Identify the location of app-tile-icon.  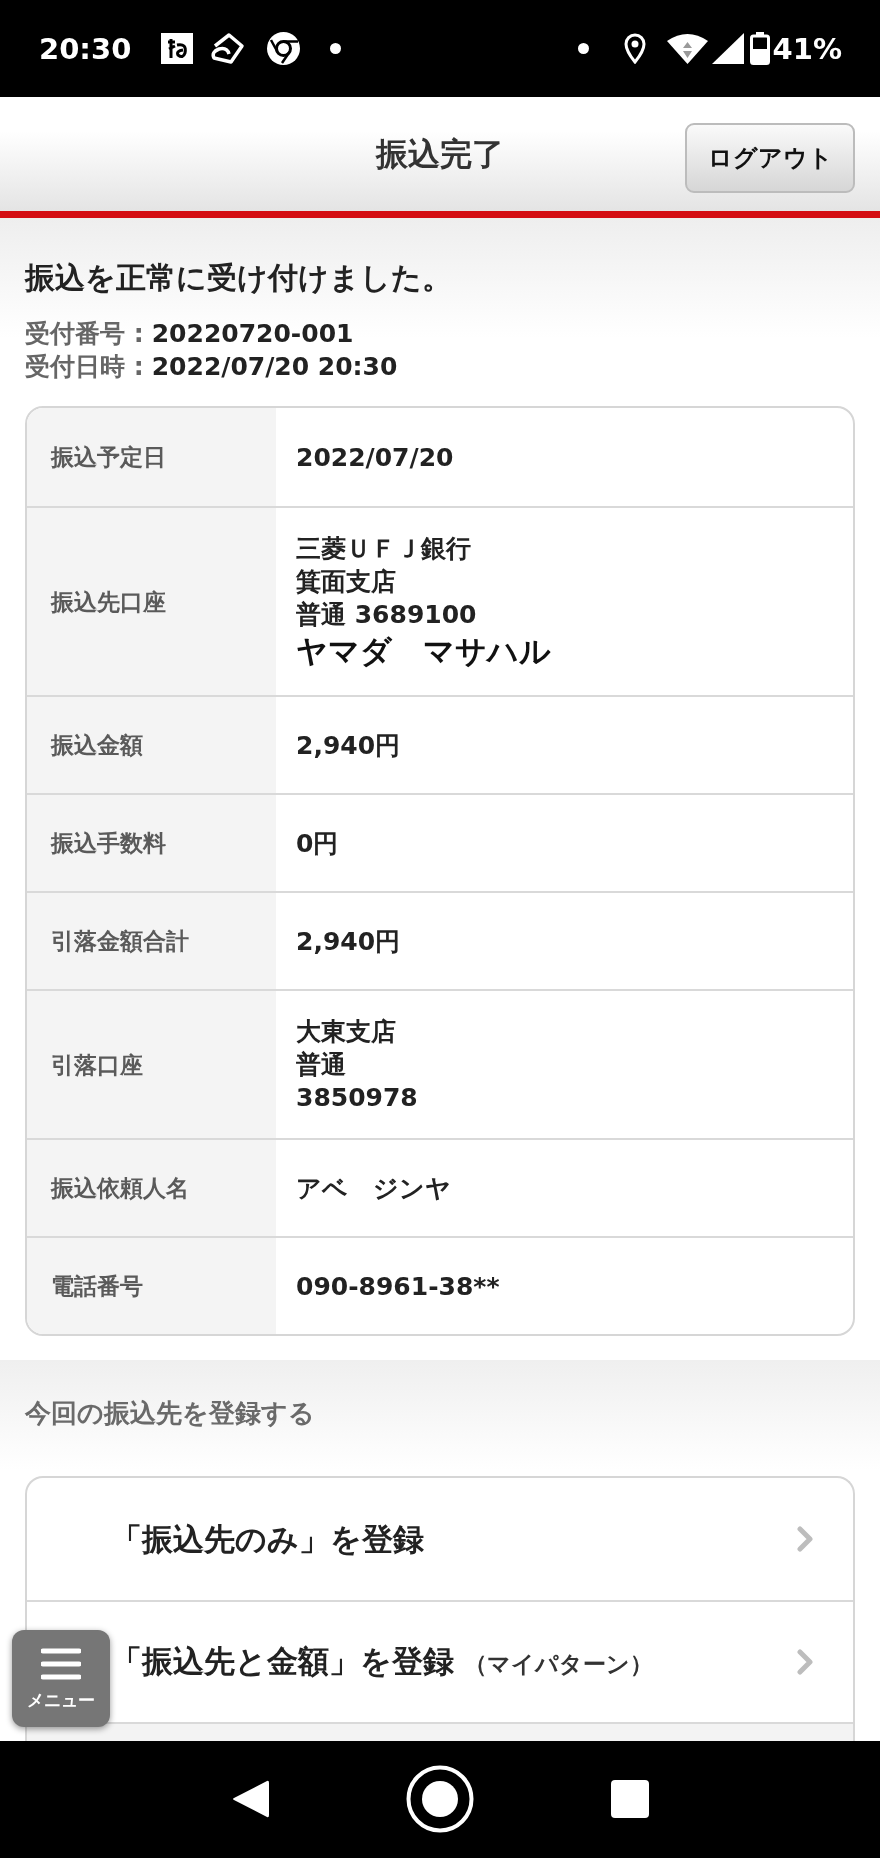
(177, 48).